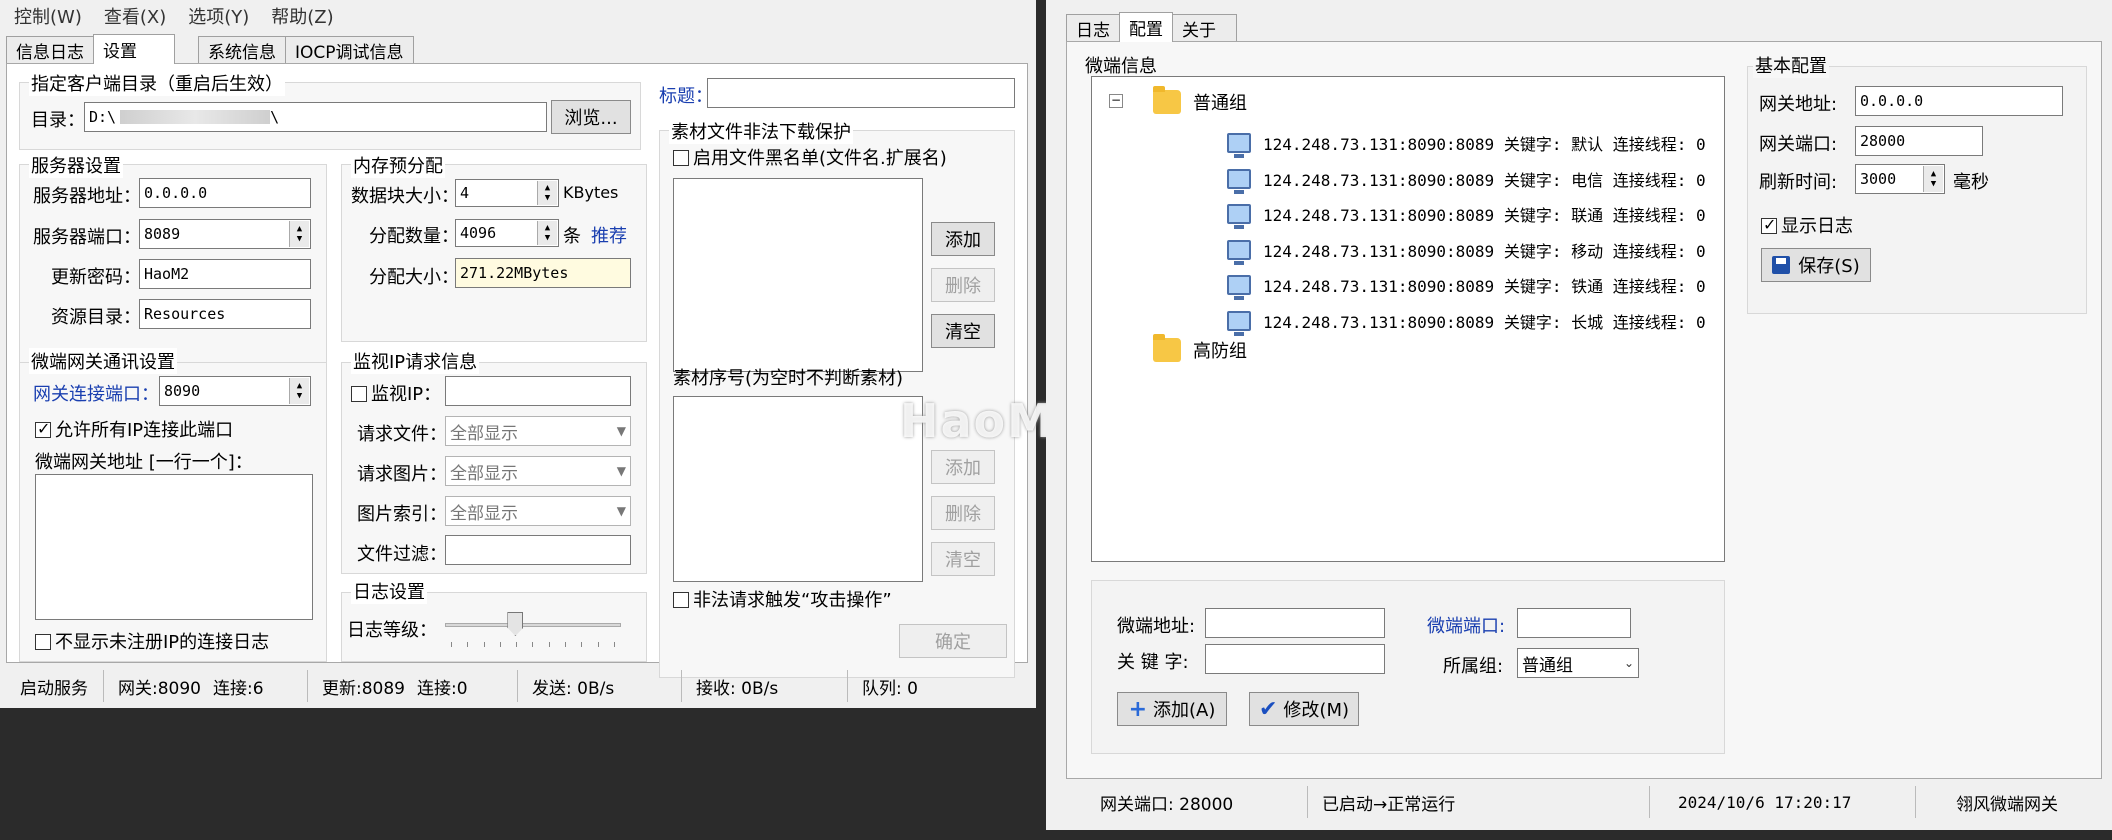  I want to click on status-gateway: 网关:8090 连接:6, so click(206, 686).